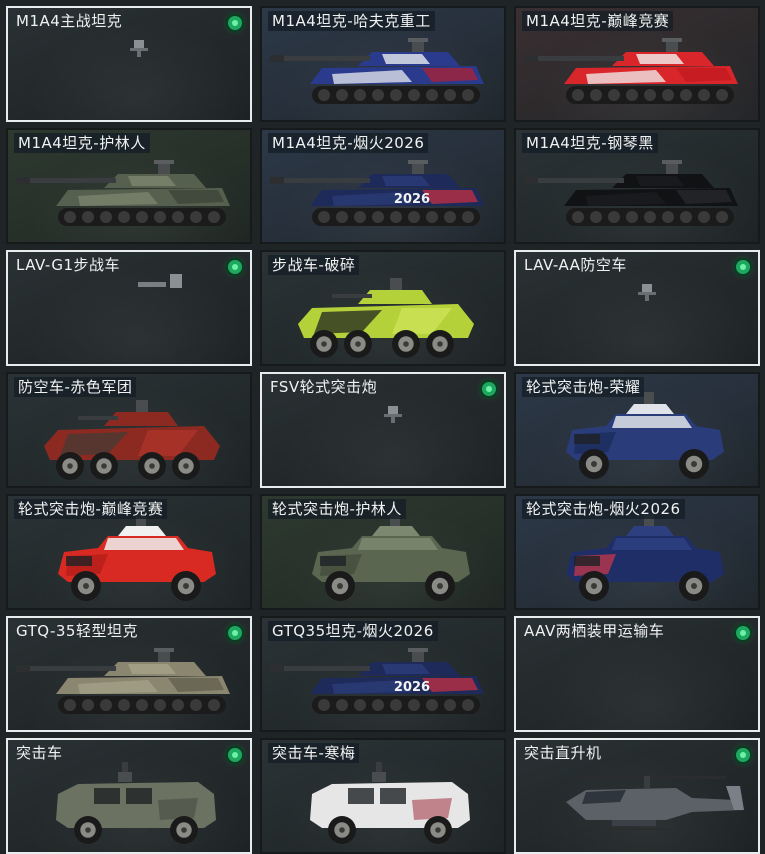 Image resolution: width=765 pixels, height=854 pixels. What do you see at coordinates (637, 308) in the screenshot?
I see `vehicle-card: LAV-AA防空车` at bounding box center [637, 308].